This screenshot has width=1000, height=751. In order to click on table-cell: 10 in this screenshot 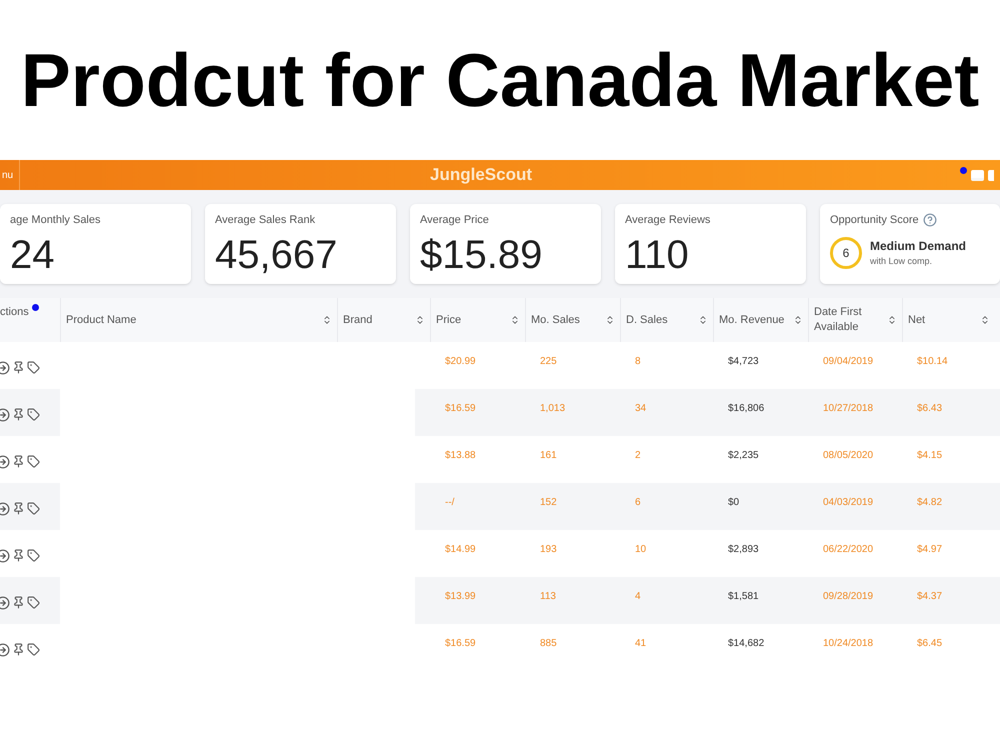, I will do `click(640, 549)`.